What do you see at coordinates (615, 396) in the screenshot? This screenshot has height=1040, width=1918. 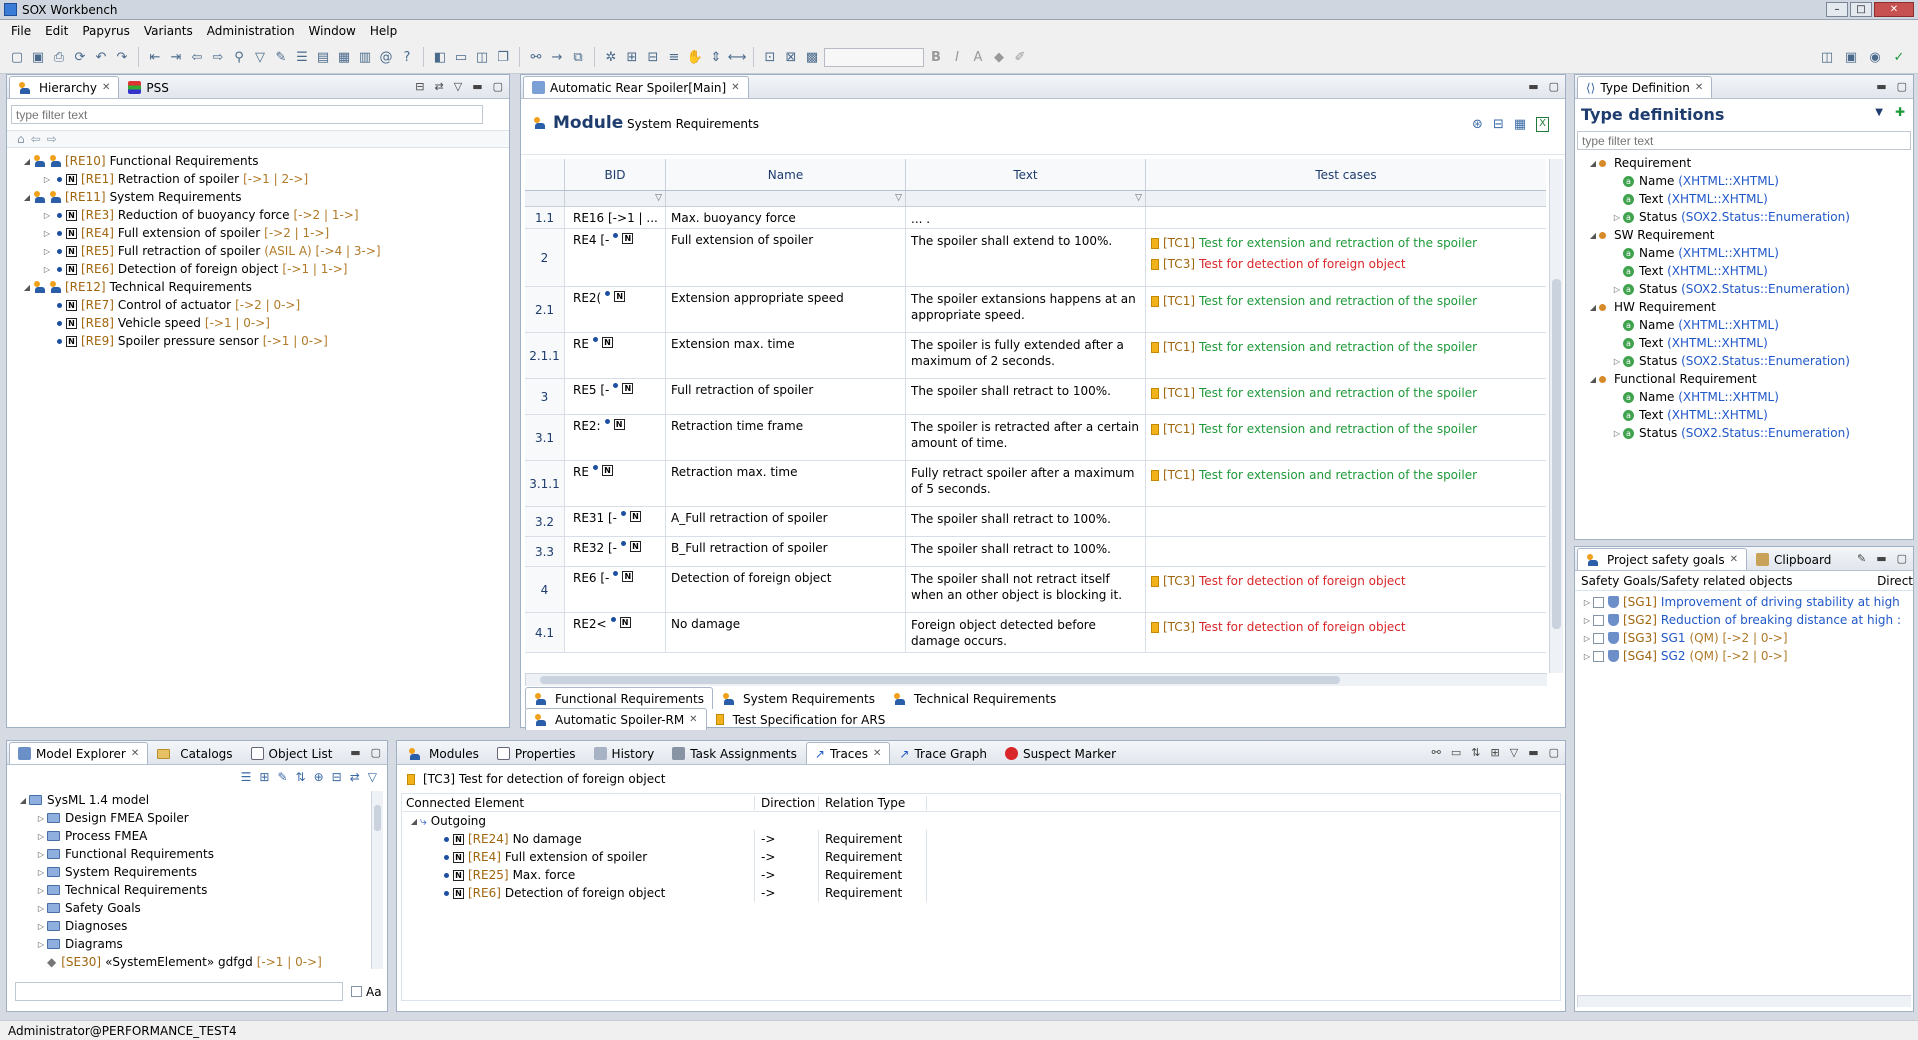 I see `bid-cell: RE5 [-N−` at bounding box center [615, 396].